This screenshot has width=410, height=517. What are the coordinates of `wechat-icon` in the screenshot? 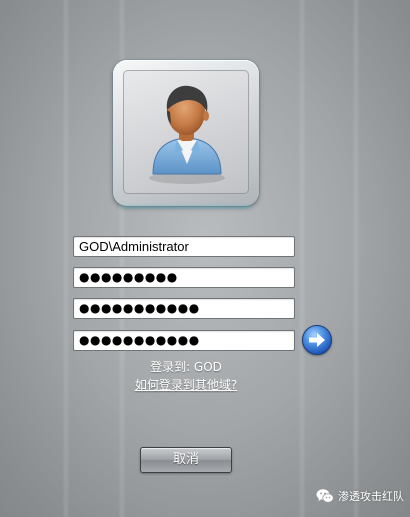 It's located at (325, 496).